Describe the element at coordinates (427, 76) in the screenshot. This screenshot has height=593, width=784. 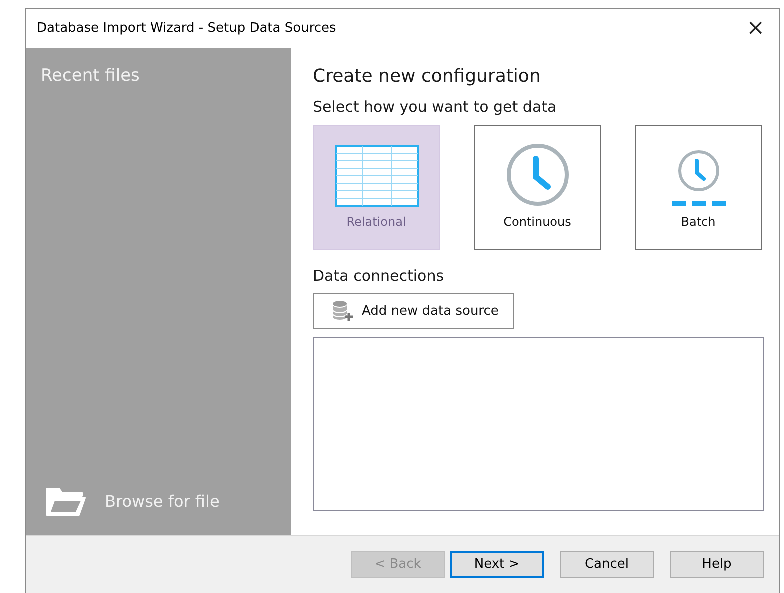
I see `section-title: Create new configuration` at that location.